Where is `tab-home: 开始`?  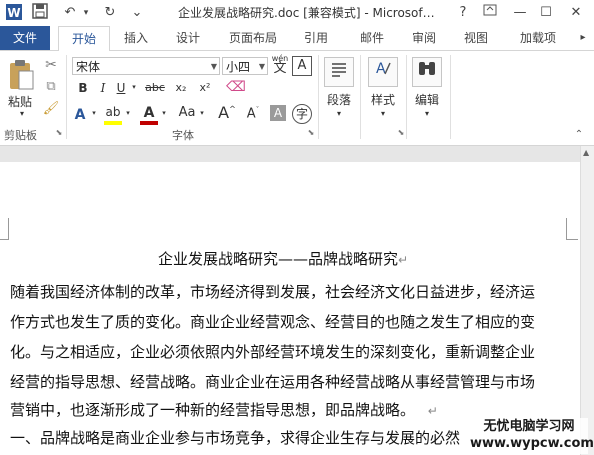 tab-home: 开始 is located at coordinates (84, 39).